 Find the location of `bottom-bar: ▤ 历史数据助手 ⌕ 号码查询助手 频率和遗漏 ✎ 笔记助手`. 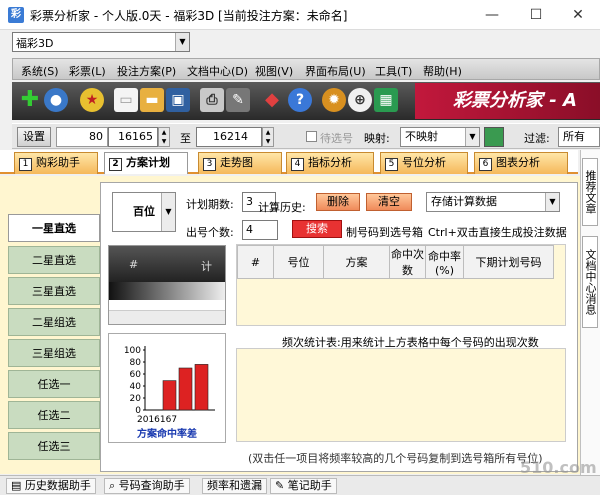

bottom-bar: ▤ 历史数据助手 ⌕ 号码查询助手 频率和遗漏 ✎ 笔记助手 is located at coordinates (300, 485).